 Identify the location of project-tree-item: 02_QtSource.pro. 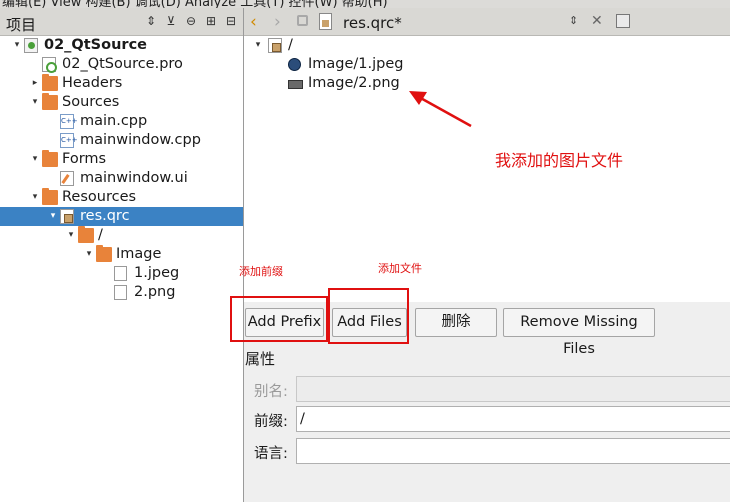
(121, 64).